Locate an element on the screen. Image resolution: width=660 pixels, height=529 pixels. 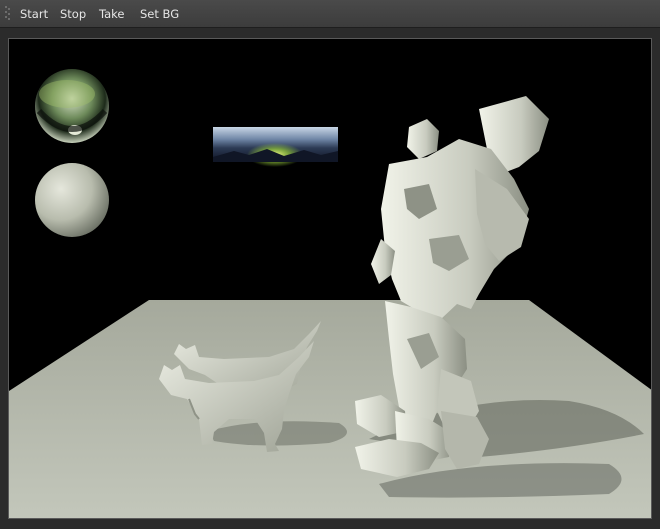
chrome-sphere is located at coordinates (72, 106).